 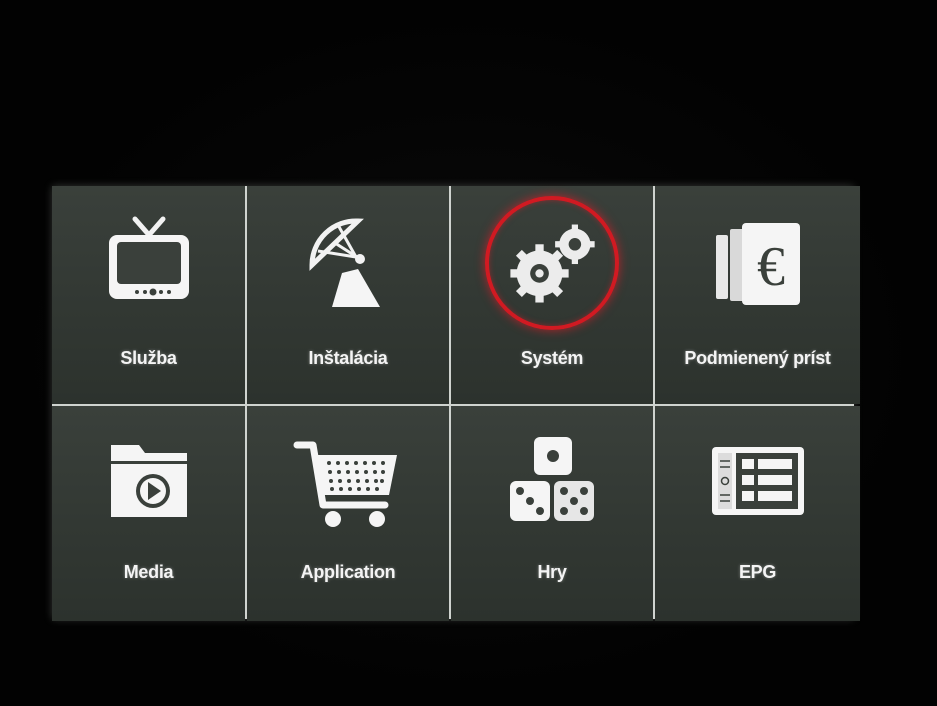 I want to click on gears-icon, so click(x=552, y=263).